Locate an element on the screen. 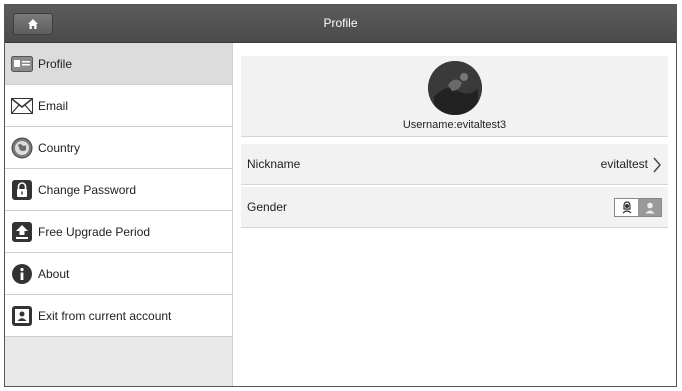  gender-female-option is located at coordinates (626, 207).